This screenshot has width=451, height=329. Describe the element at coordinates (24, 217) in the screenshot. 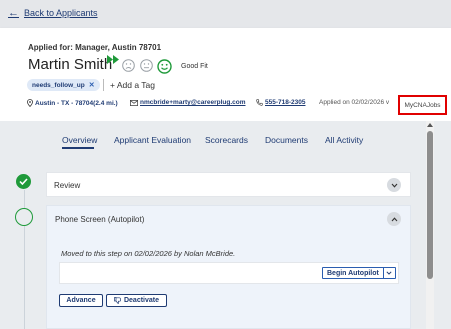

I see `step-current-indicator` at that location.